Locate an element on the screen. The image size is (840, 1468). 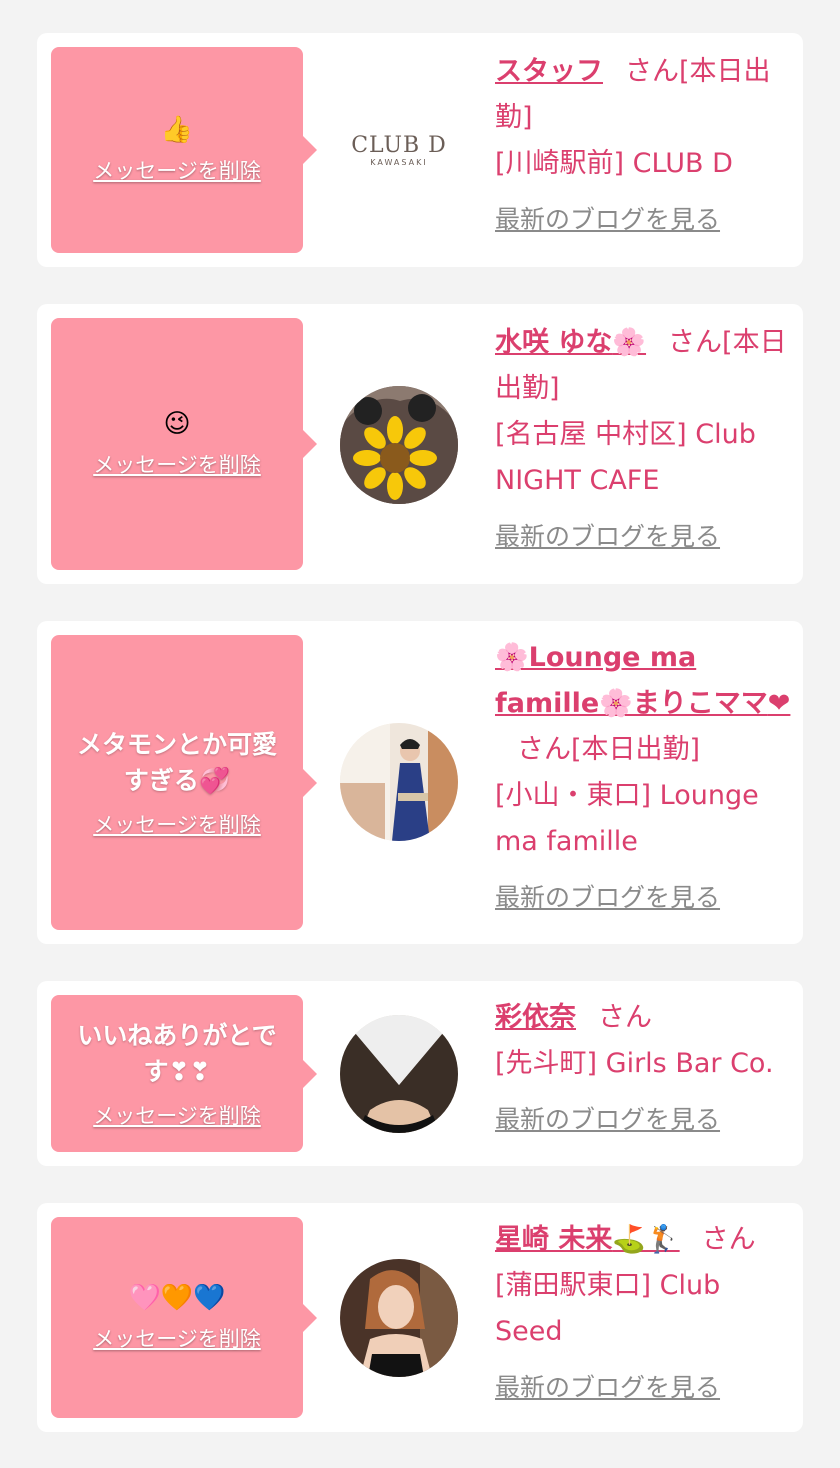
message-bubble: いいねありがとです❣❣ メッセージを削除 is located at coordinates (184, 1073).